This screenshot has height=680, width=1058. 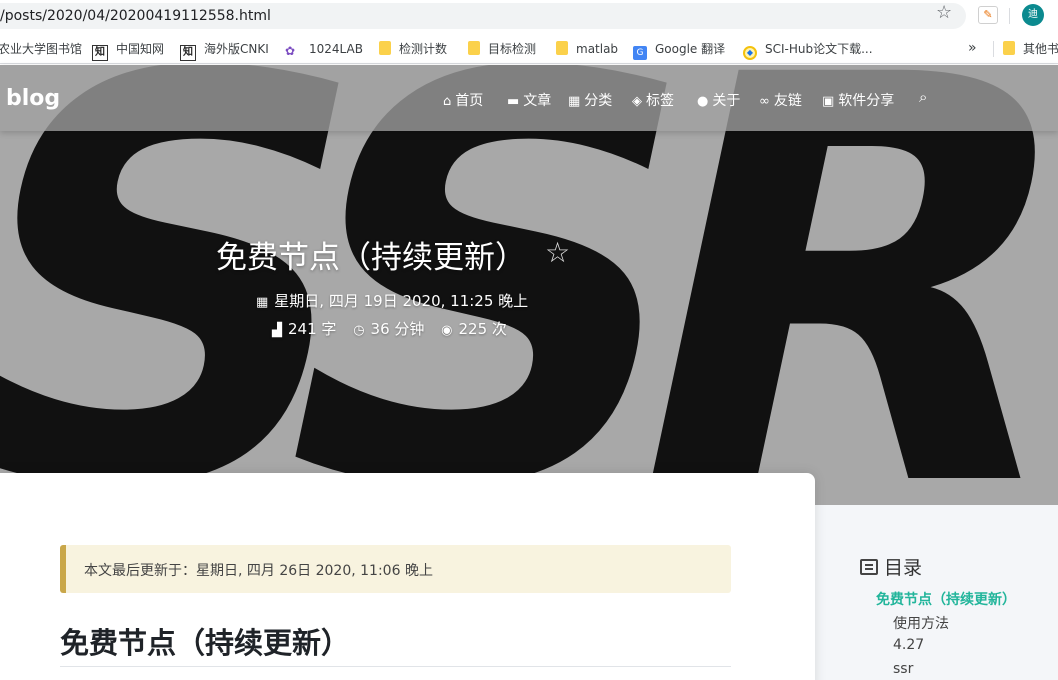 I want to click on nav-about: ● 关于, so click(x=718, y=100).